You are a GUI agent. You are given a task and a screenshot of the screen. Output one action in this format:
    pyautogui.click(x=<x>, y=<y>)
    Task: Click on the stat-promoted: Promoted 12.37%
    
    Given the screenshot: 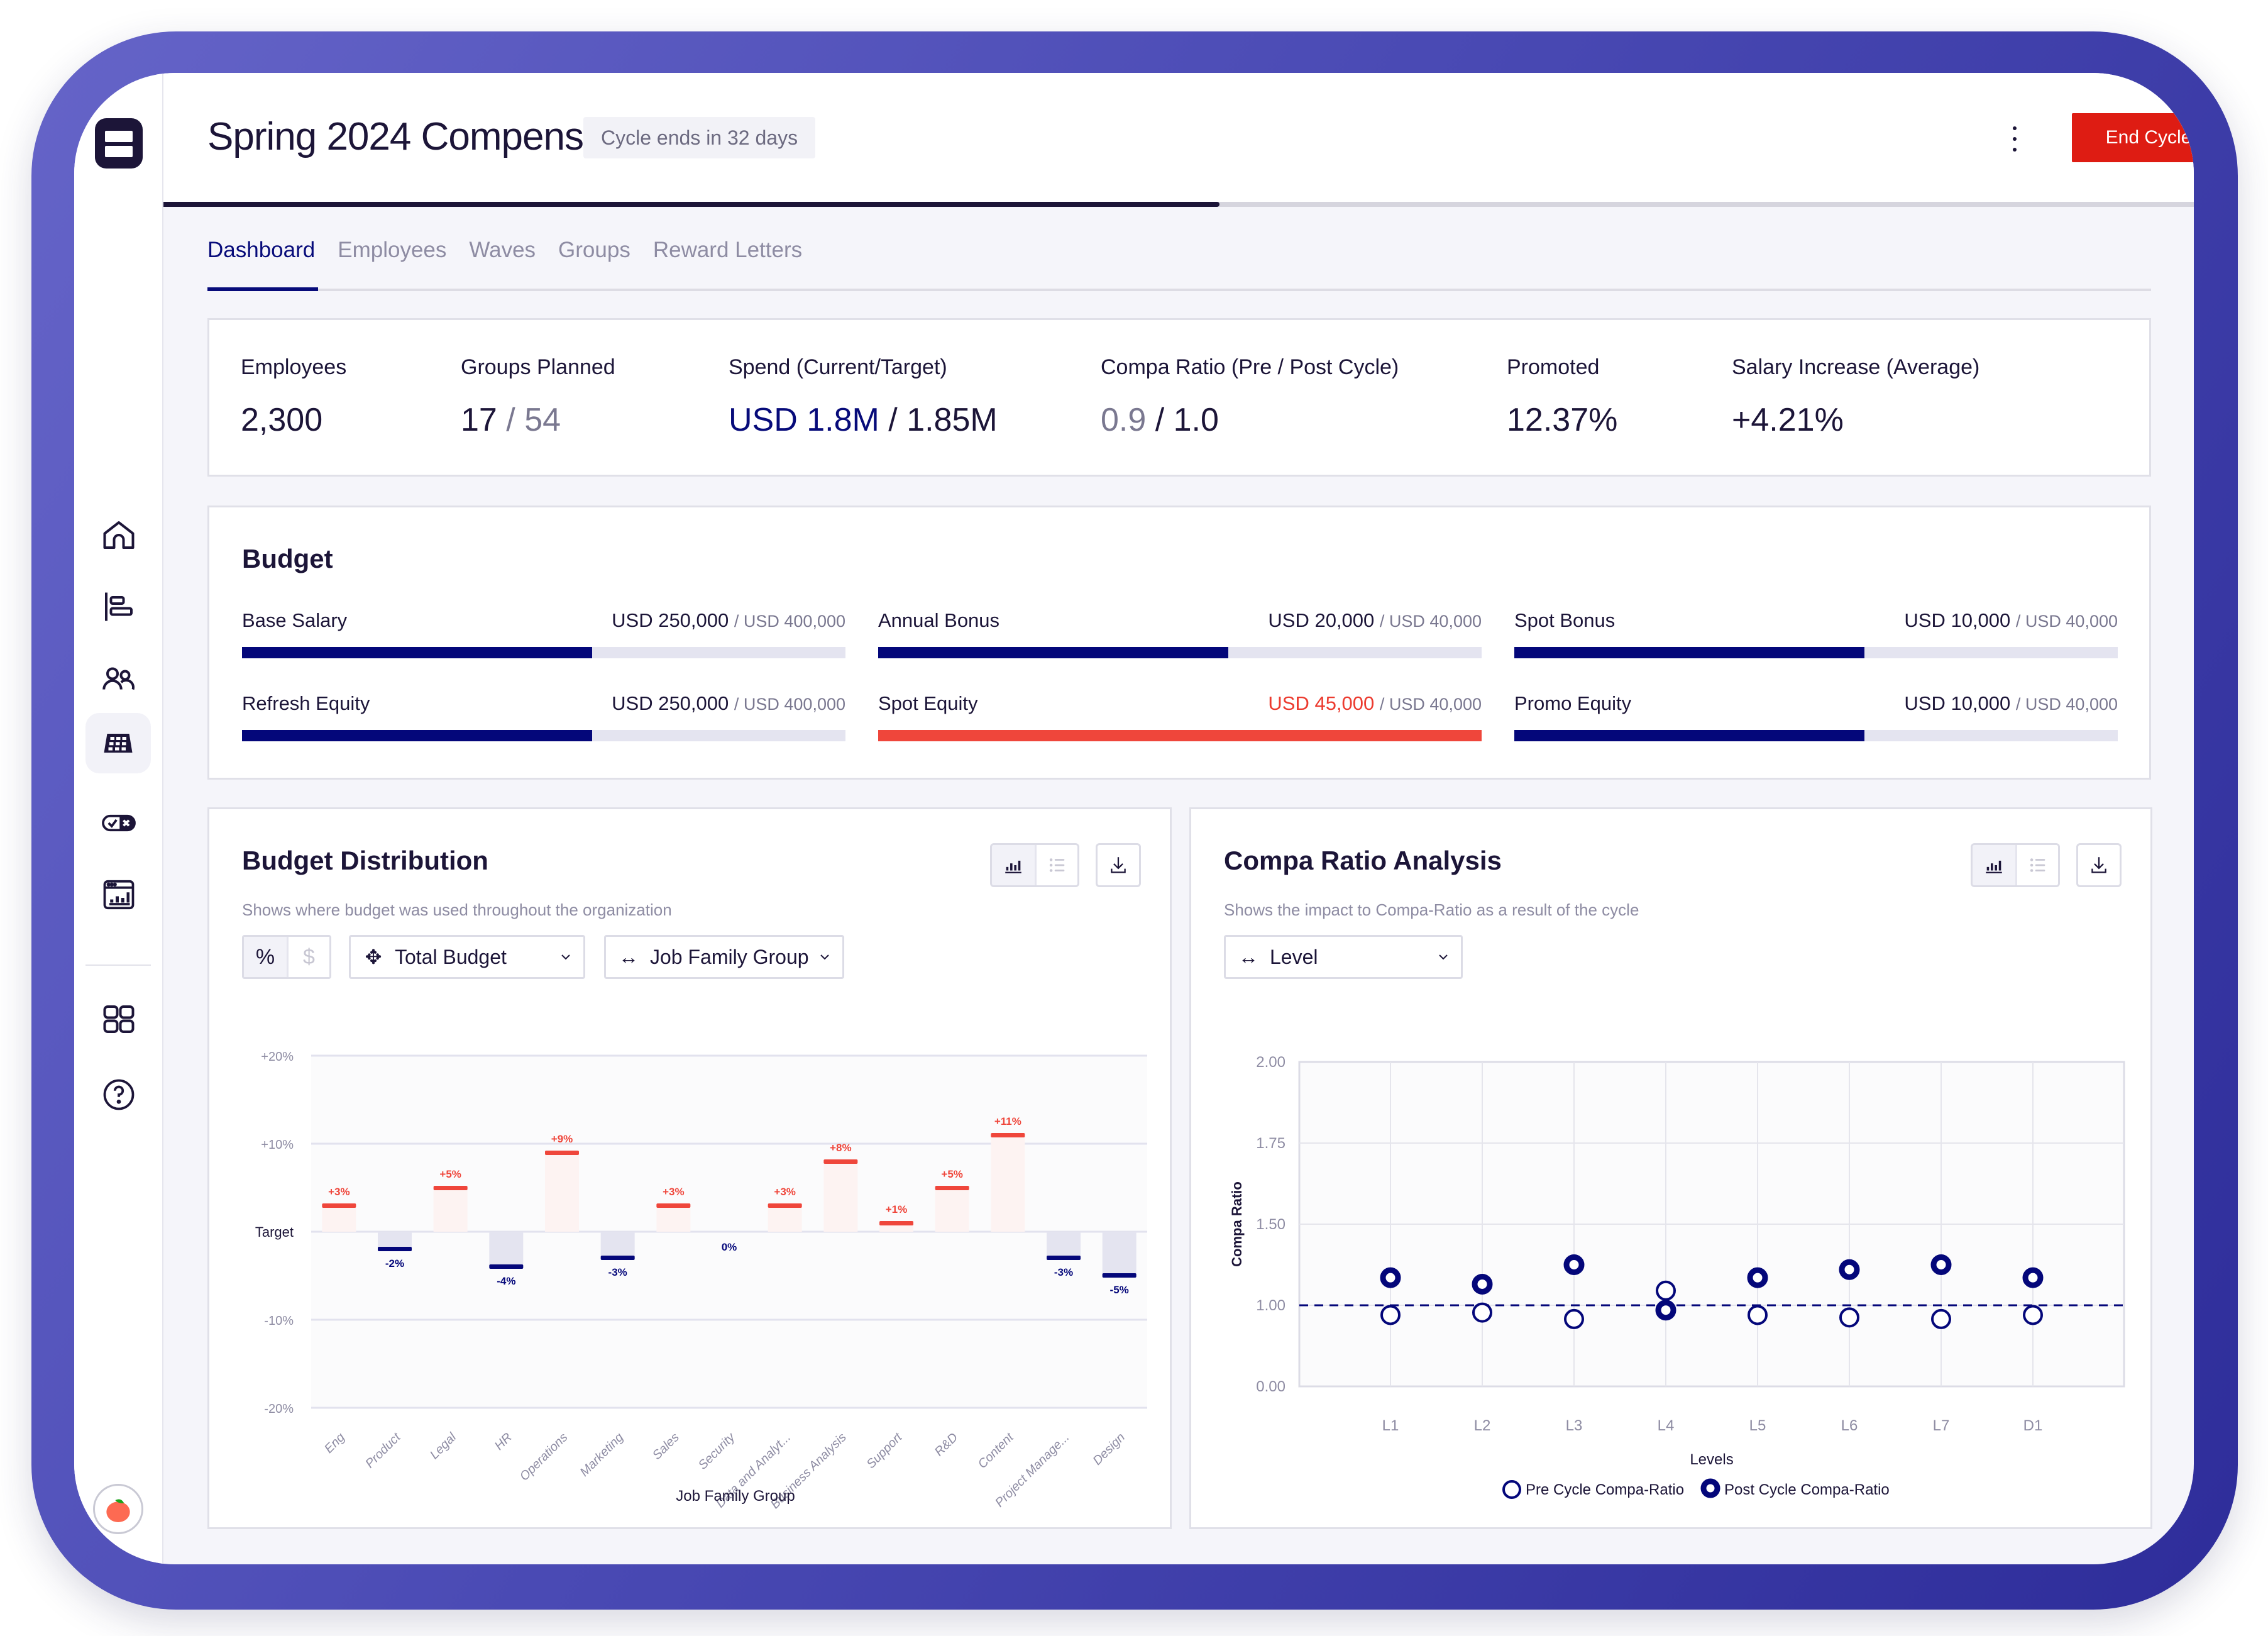 What is the action you would take?
    pyautogui.click(x=1562, y=397)
    